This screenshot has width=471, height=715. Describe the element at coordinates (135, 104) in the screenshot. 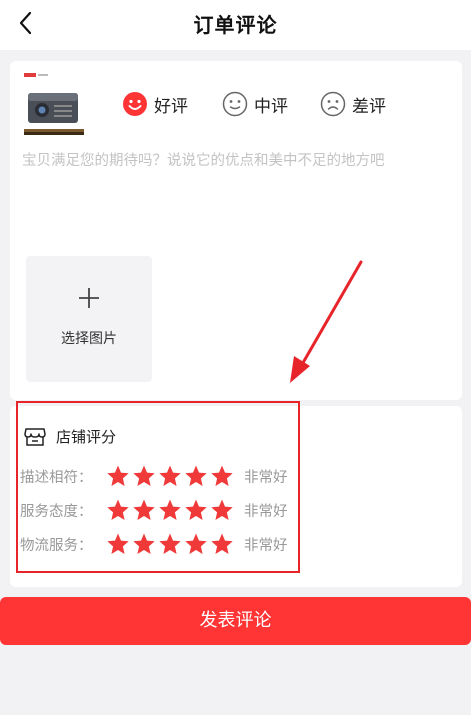

I see `smile-face-filled-icon` at that location.